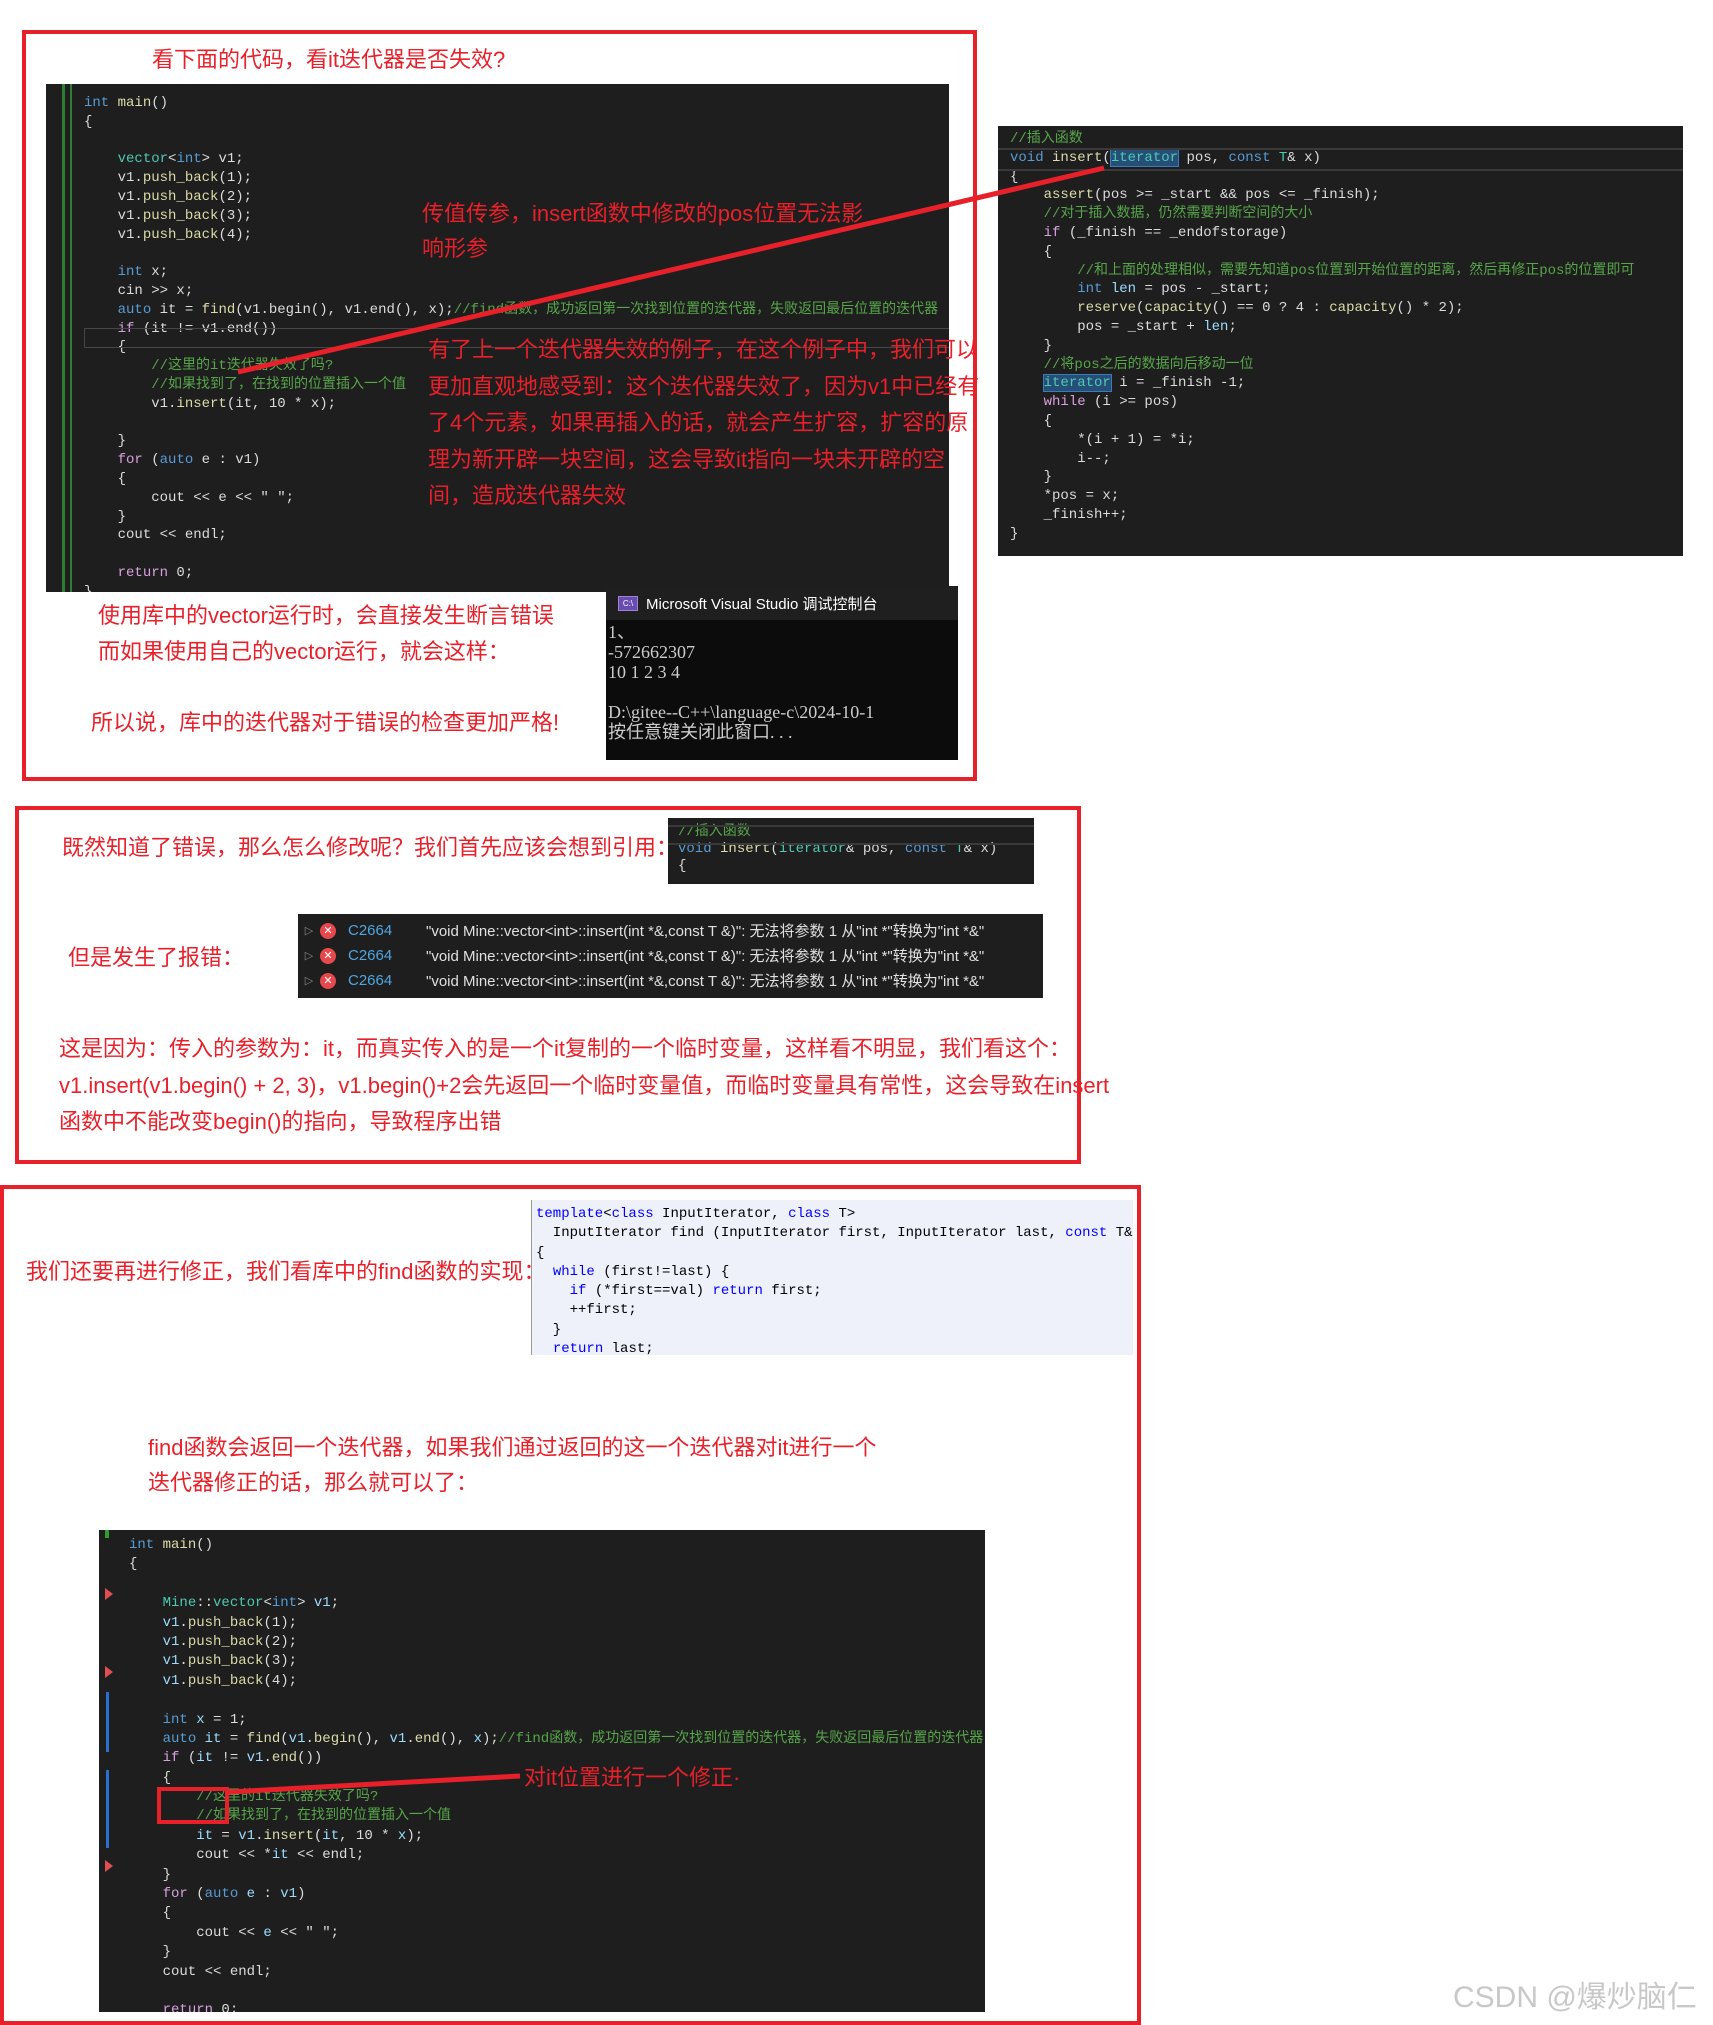 This screenshot has height=2025, width=1713. I want to click on code-line: v1.push_back(3);, so click(557, 1661).